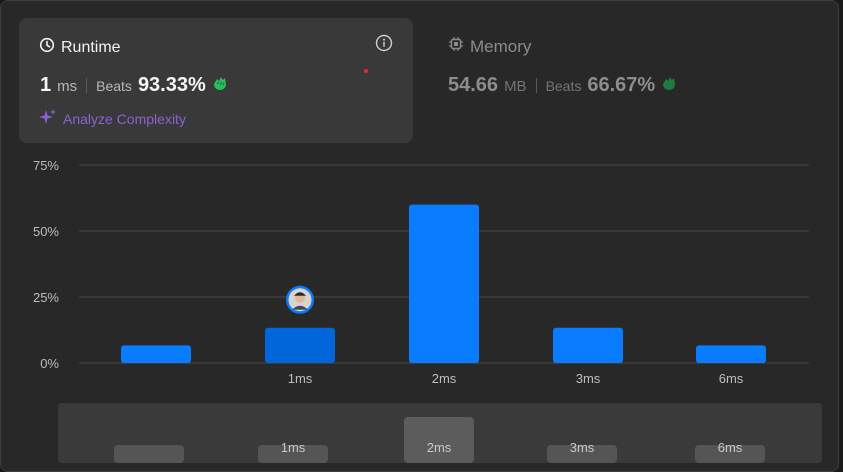 The height and width of the screenshot is (472, 843). Describe the element at coordinates (293, 447) in the screenshot. I see `range-label: 1ms` at that location.